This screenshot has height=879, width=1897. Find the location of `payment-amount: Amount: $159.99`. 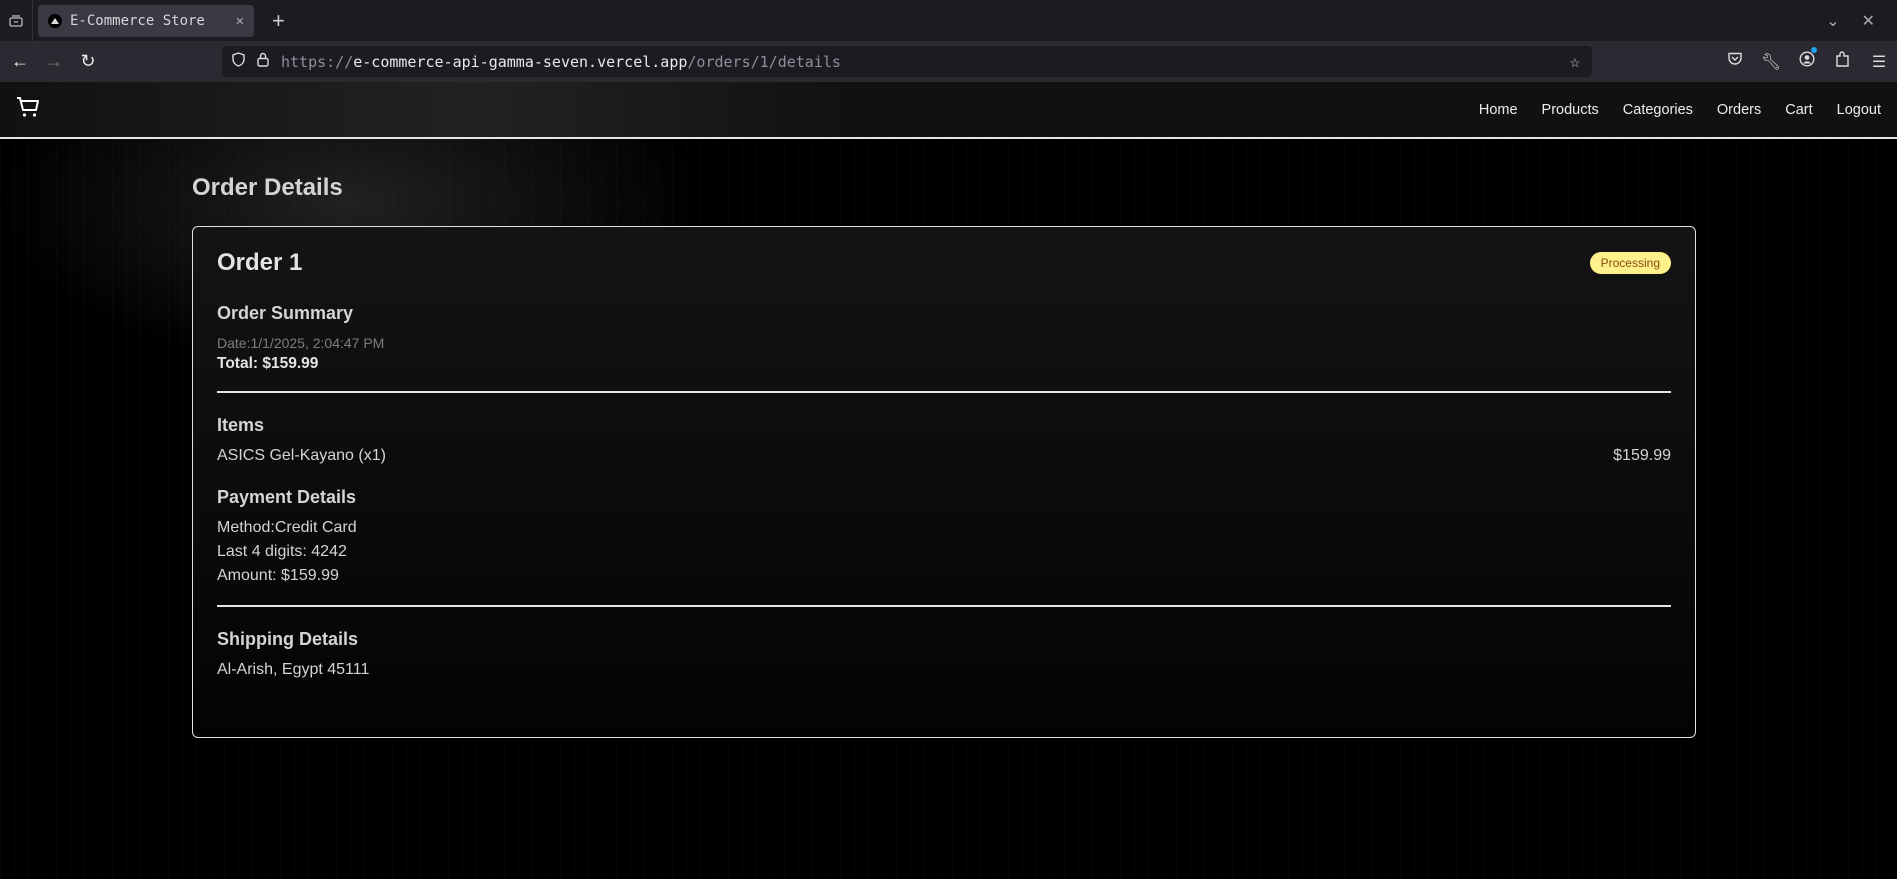

payment-amount: Amount: $159.99 is located at coordinates (278, 575).